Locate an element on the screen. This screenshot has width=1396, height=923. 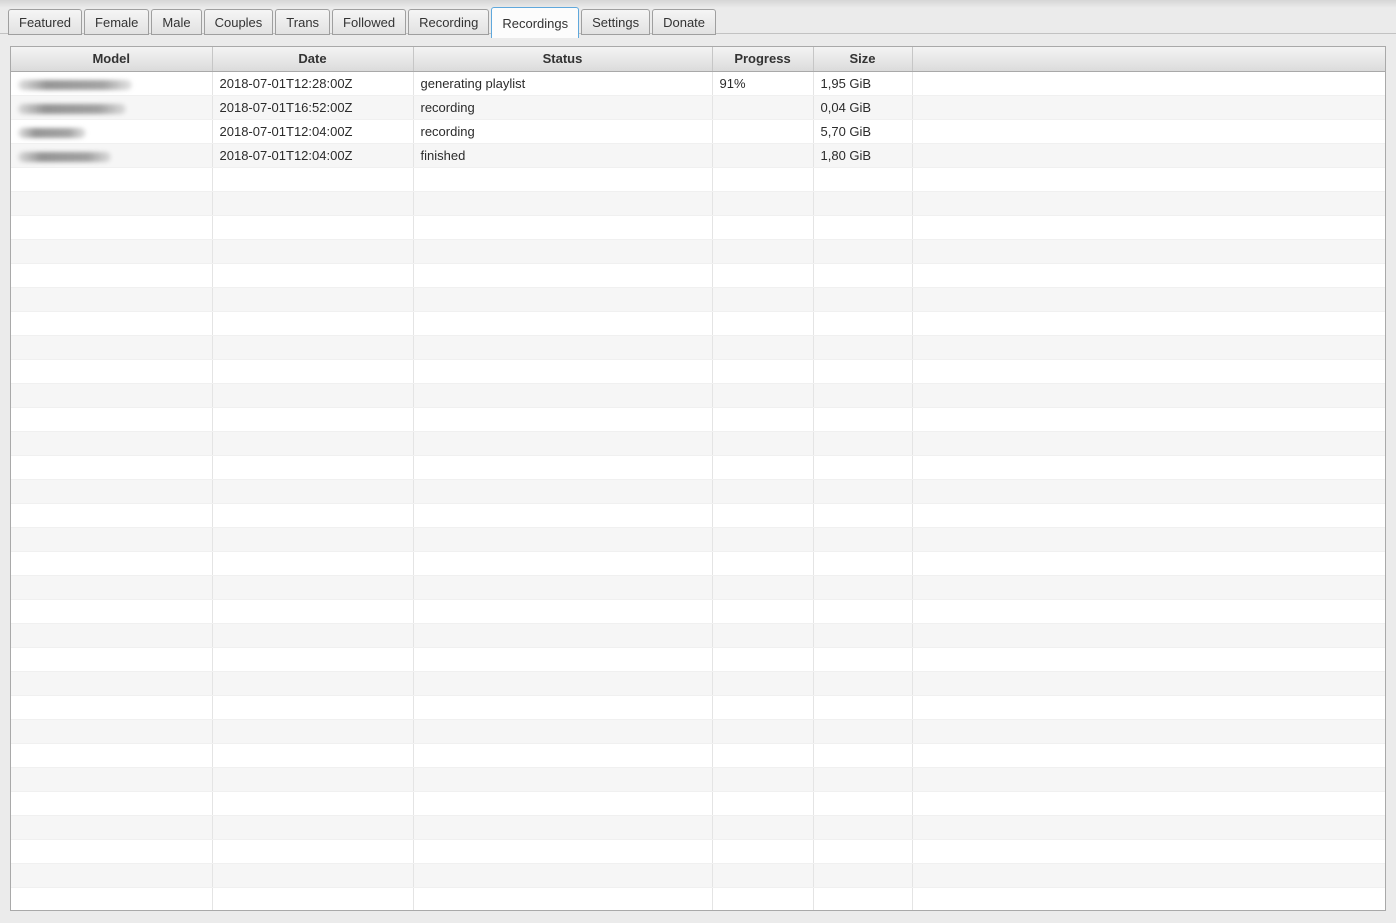
tab-label: Couples is located at coordinates (238, 22).